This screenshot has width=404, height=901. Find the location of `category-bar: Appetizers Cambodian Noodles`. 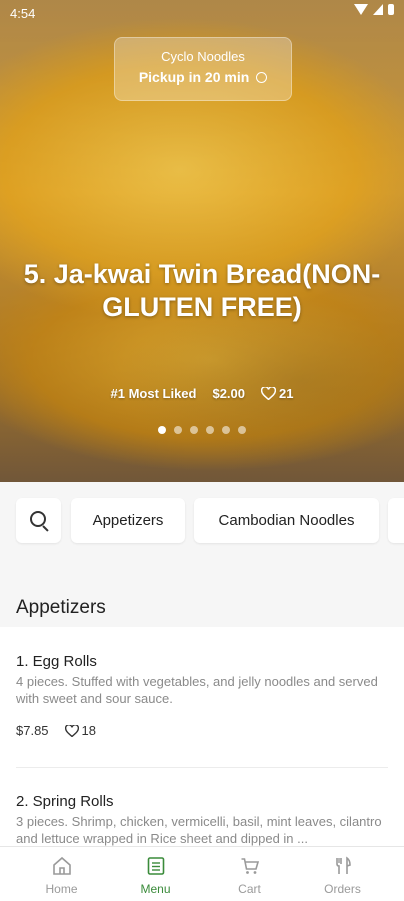

category-bar: Appetizers Cambodian Noodles is located at coordinates (202, 521).